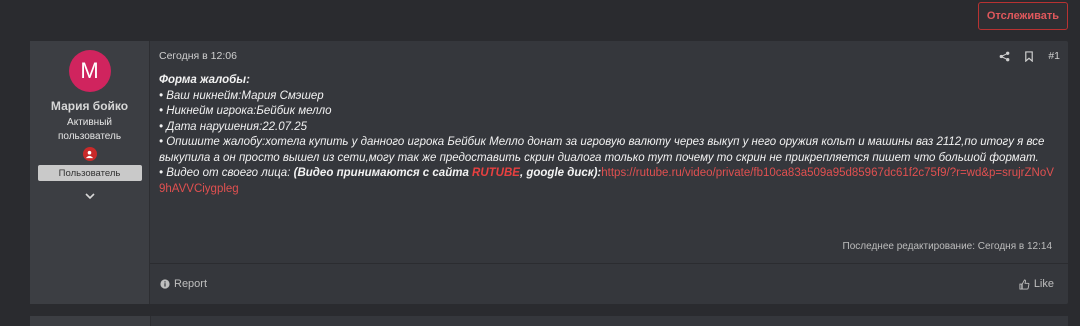 The height and width of the screenshot is (326, 1080). What do you see at coordinates (89, 71) in the screenshot?
I see `avatar: М` at bounding box center [89, 71].